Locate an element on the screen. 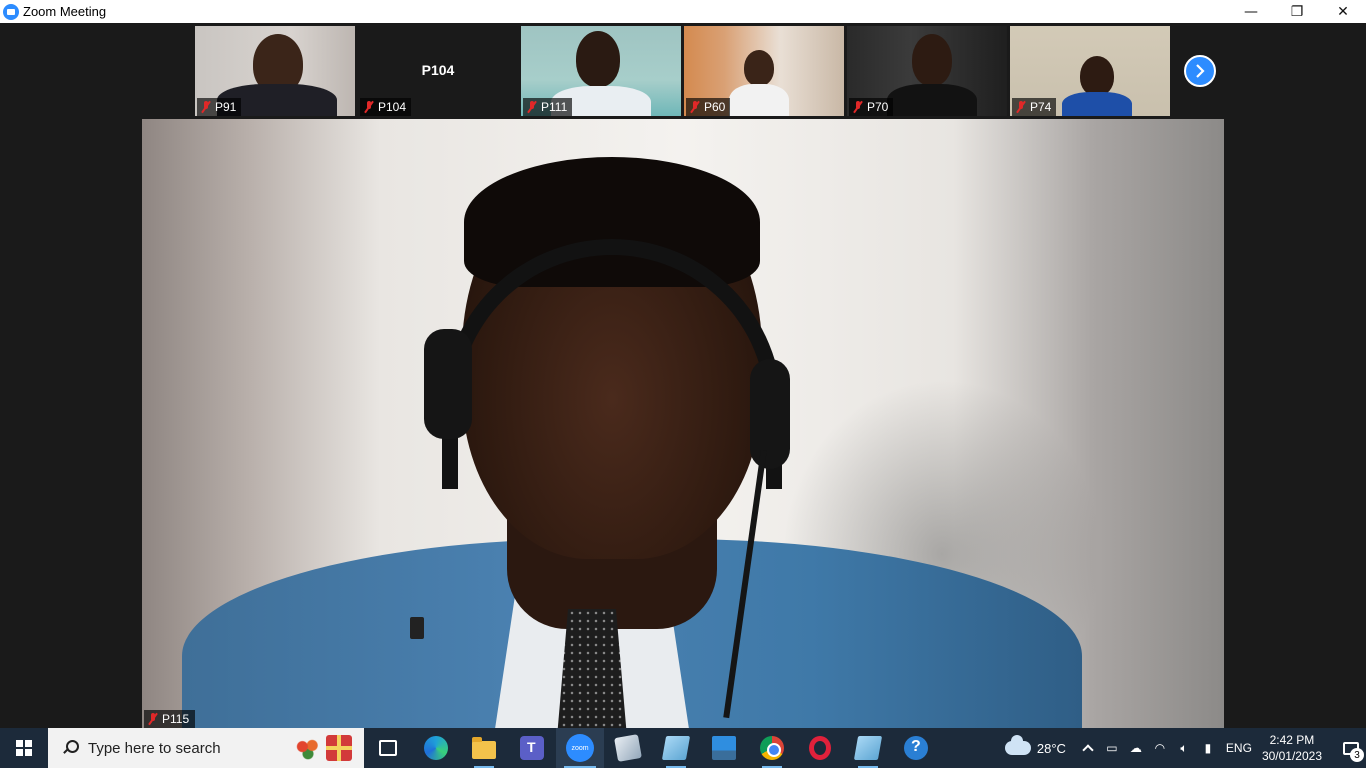 The width and height of the screenshot is (1366, 768). teams-button is located at coordinates (532, 748).